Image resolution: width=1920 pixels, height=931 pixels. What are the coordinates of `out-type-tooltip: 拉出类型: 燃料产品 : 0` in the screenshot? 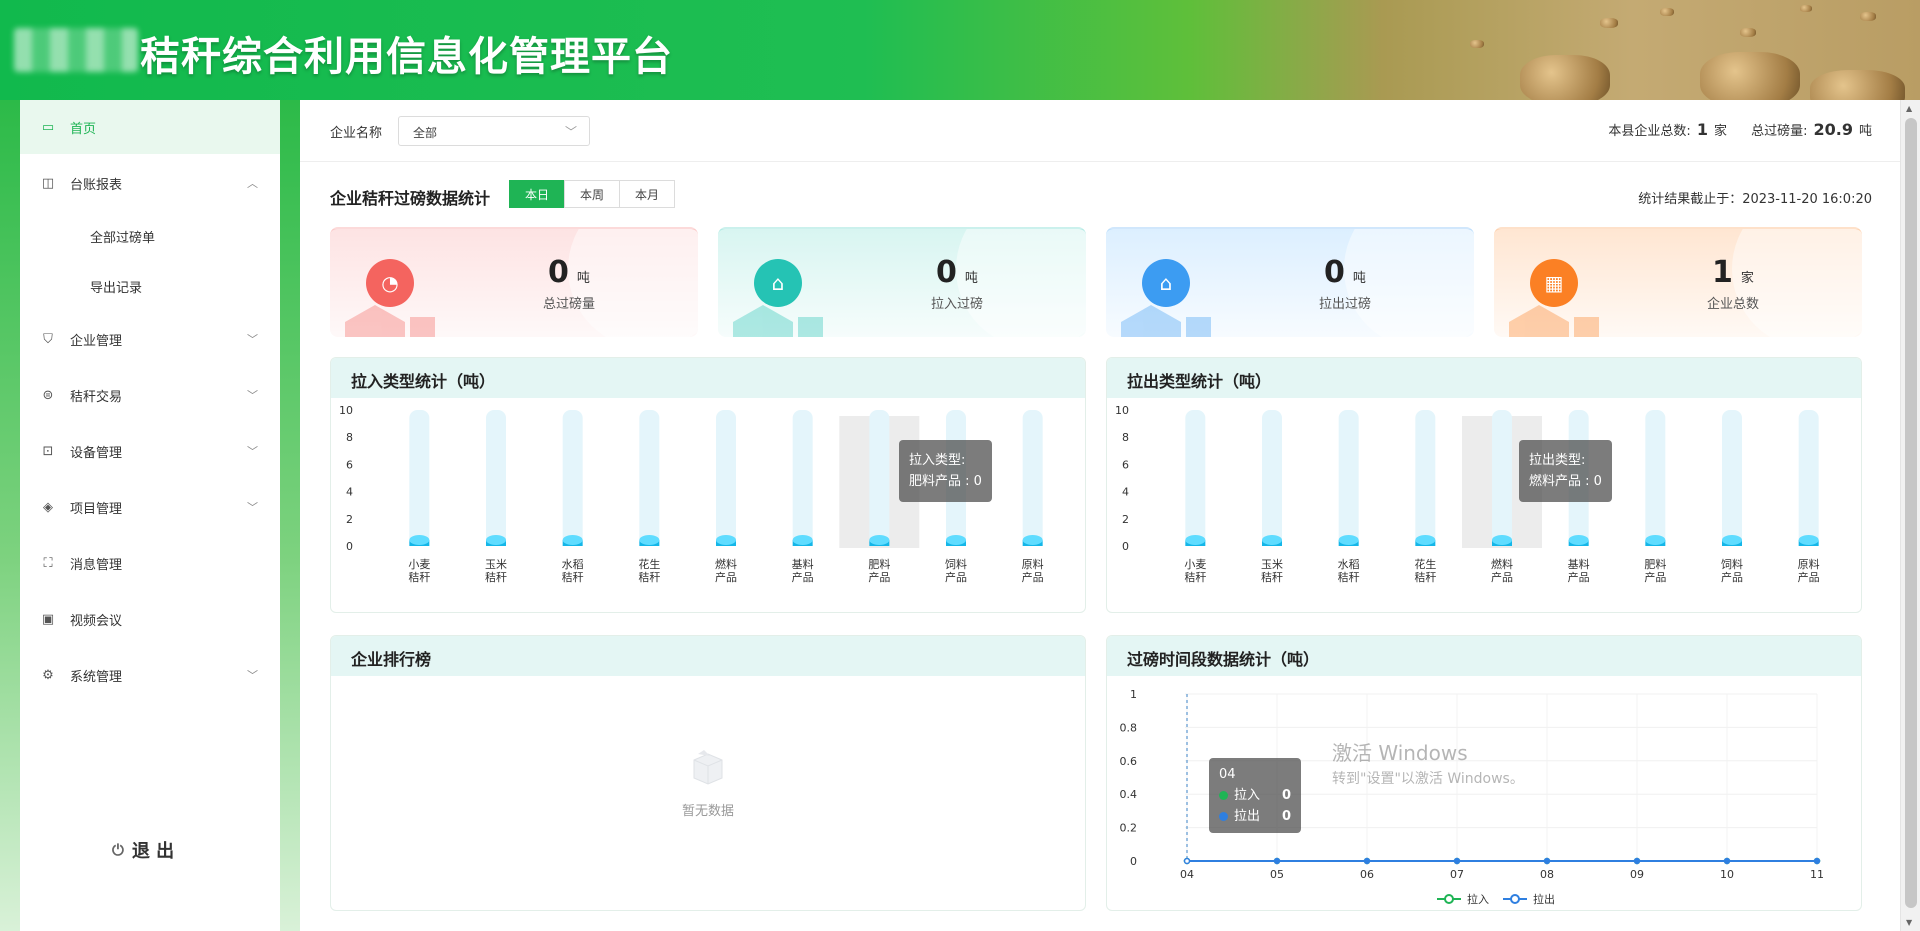 It's located at (1565, 471).